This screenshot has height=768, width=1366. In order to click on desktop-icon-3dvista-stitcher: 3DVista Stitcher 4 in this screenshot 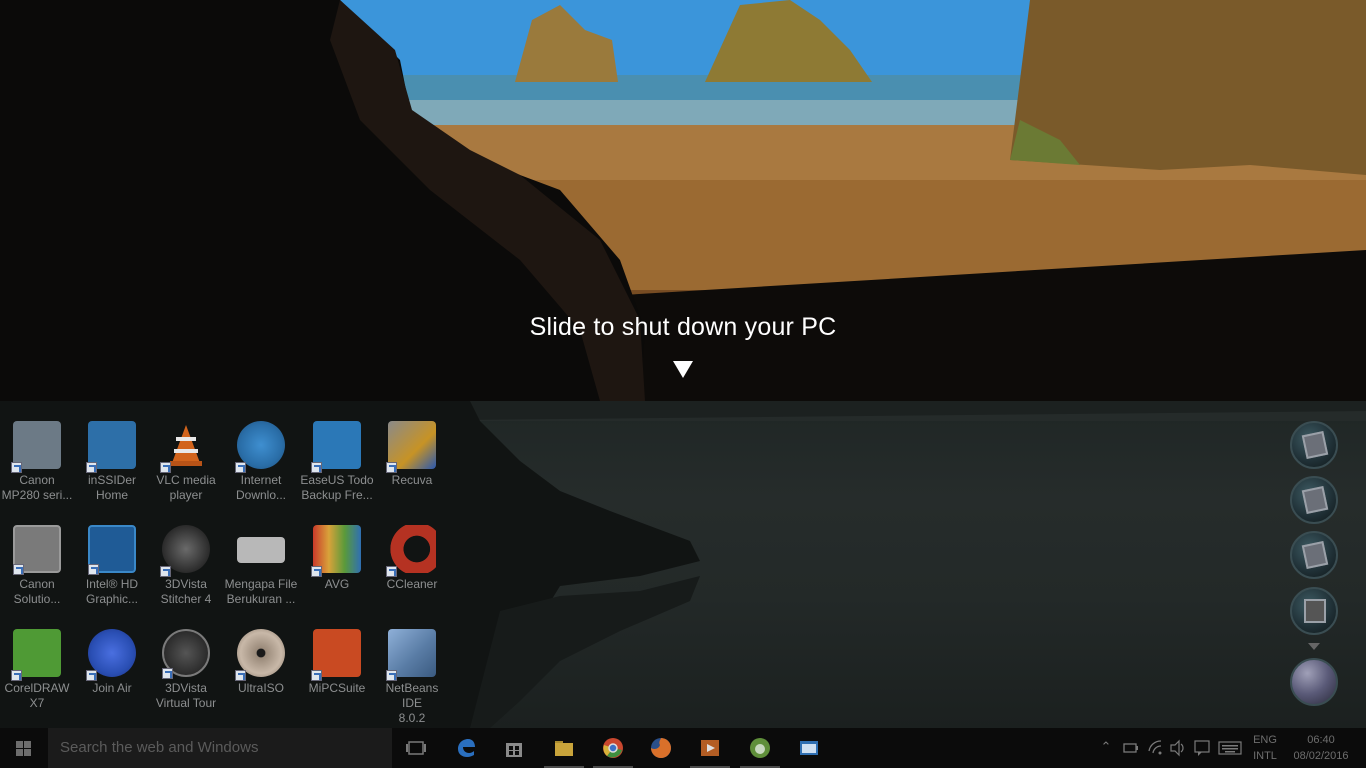, I will do `click(186, 575)`.